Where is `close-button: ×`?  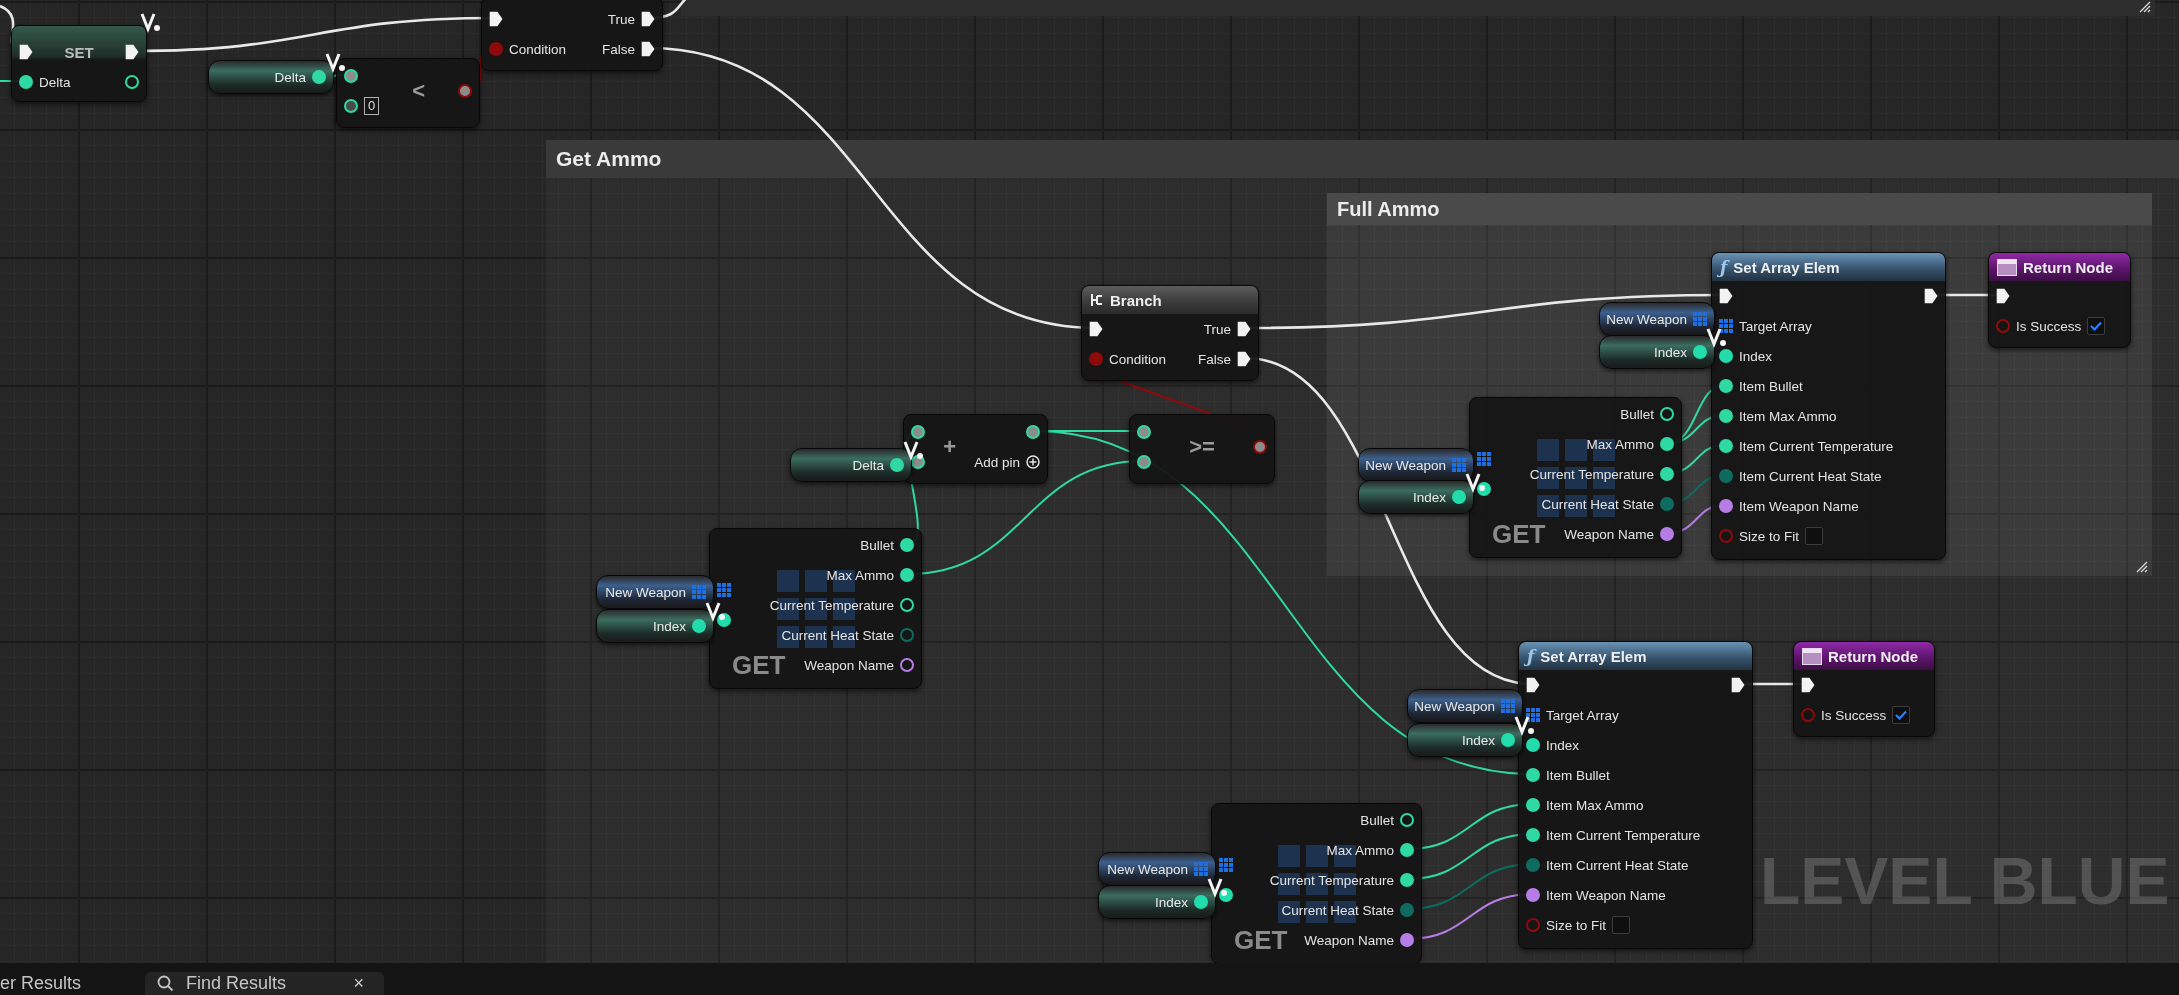 close-button: × is located at coordinates (359, 983).